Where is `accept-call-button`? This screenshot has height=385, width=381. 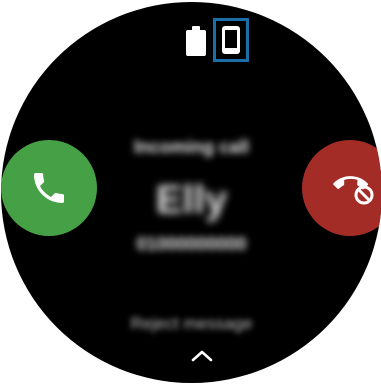 accept-call-button is located at coordinates (49, 188).